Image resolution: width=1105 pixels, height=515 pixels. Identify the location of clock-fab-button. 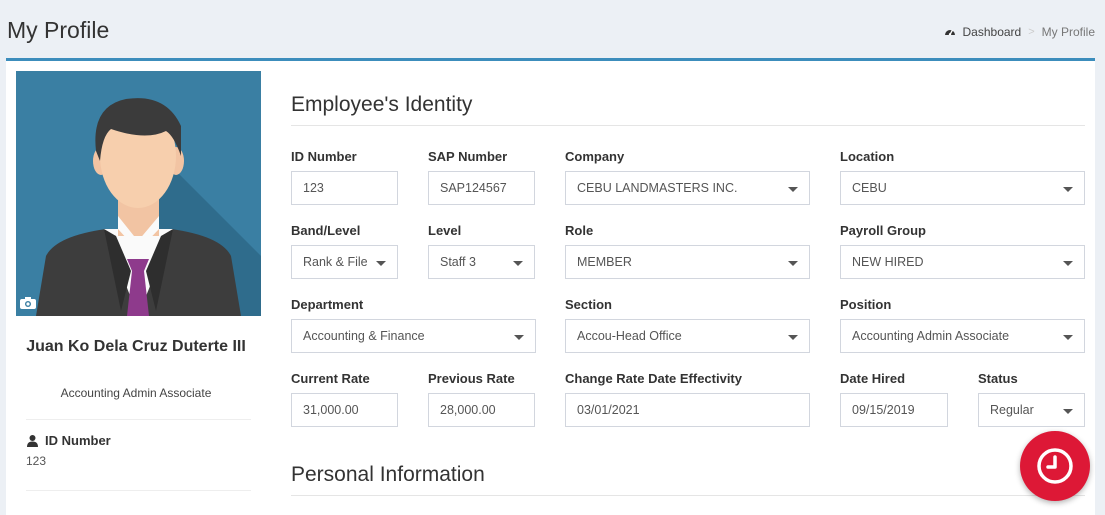
(1055, 466).